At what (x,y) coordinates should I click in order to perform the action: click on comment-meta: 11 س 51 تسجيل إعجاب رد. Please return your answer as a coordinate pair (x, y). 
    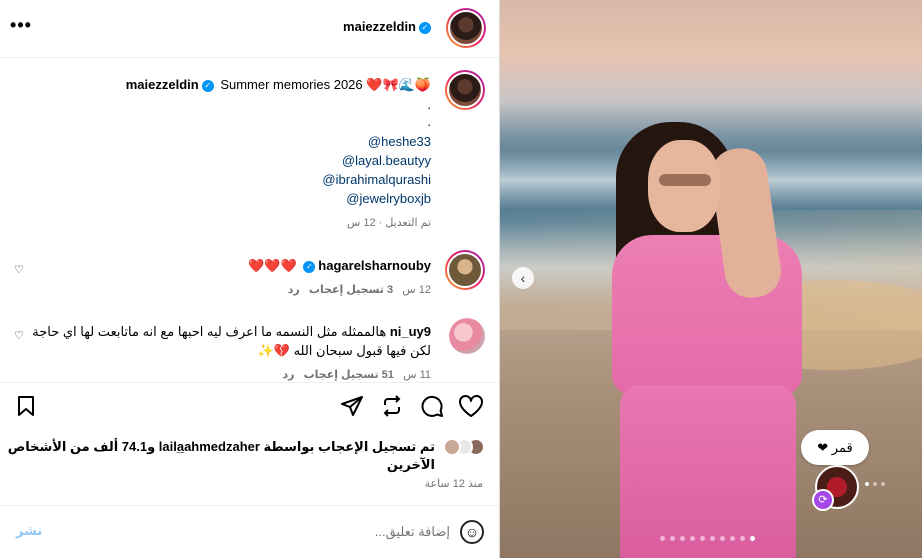
    Looking at the image, I should click on (356, 374).